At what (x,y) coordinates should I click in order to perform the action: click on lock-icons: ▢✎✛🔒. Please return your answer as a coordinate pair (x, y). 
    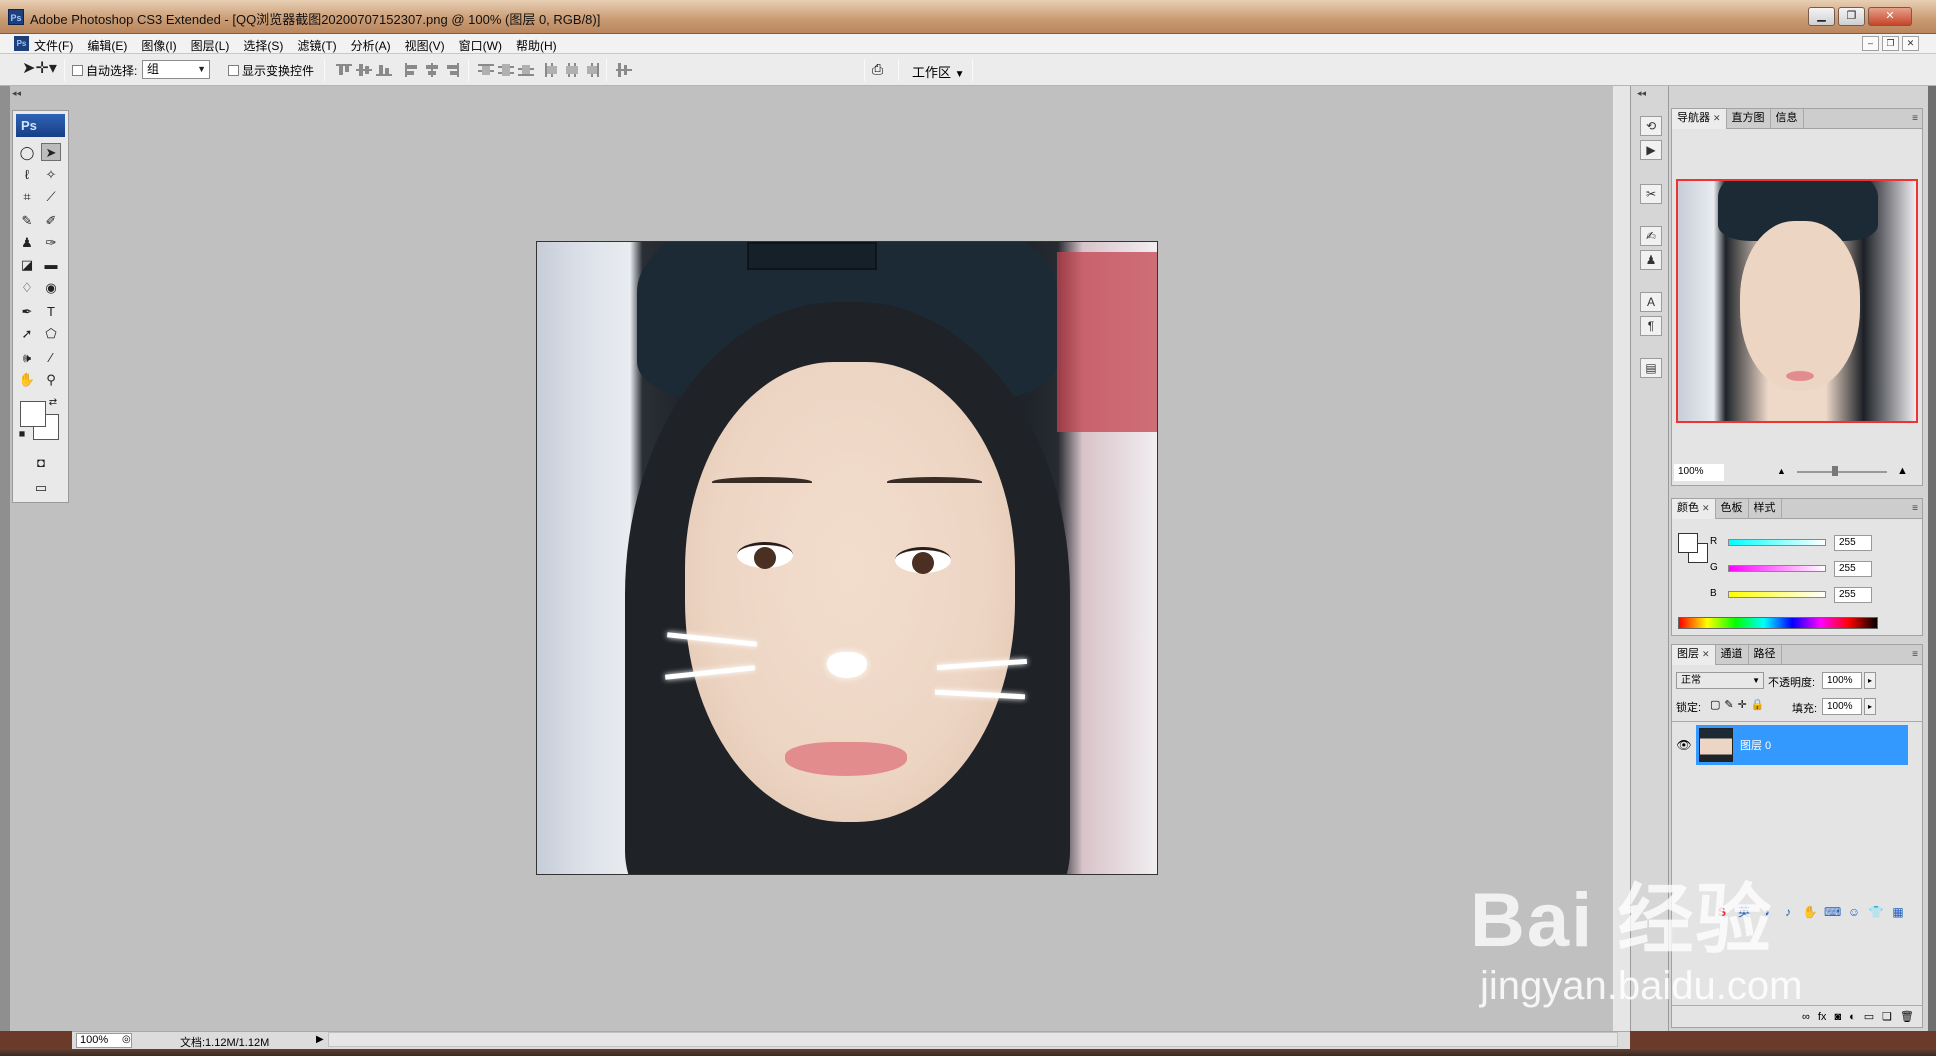
    Looking at the image, I should click on (1739, 704).